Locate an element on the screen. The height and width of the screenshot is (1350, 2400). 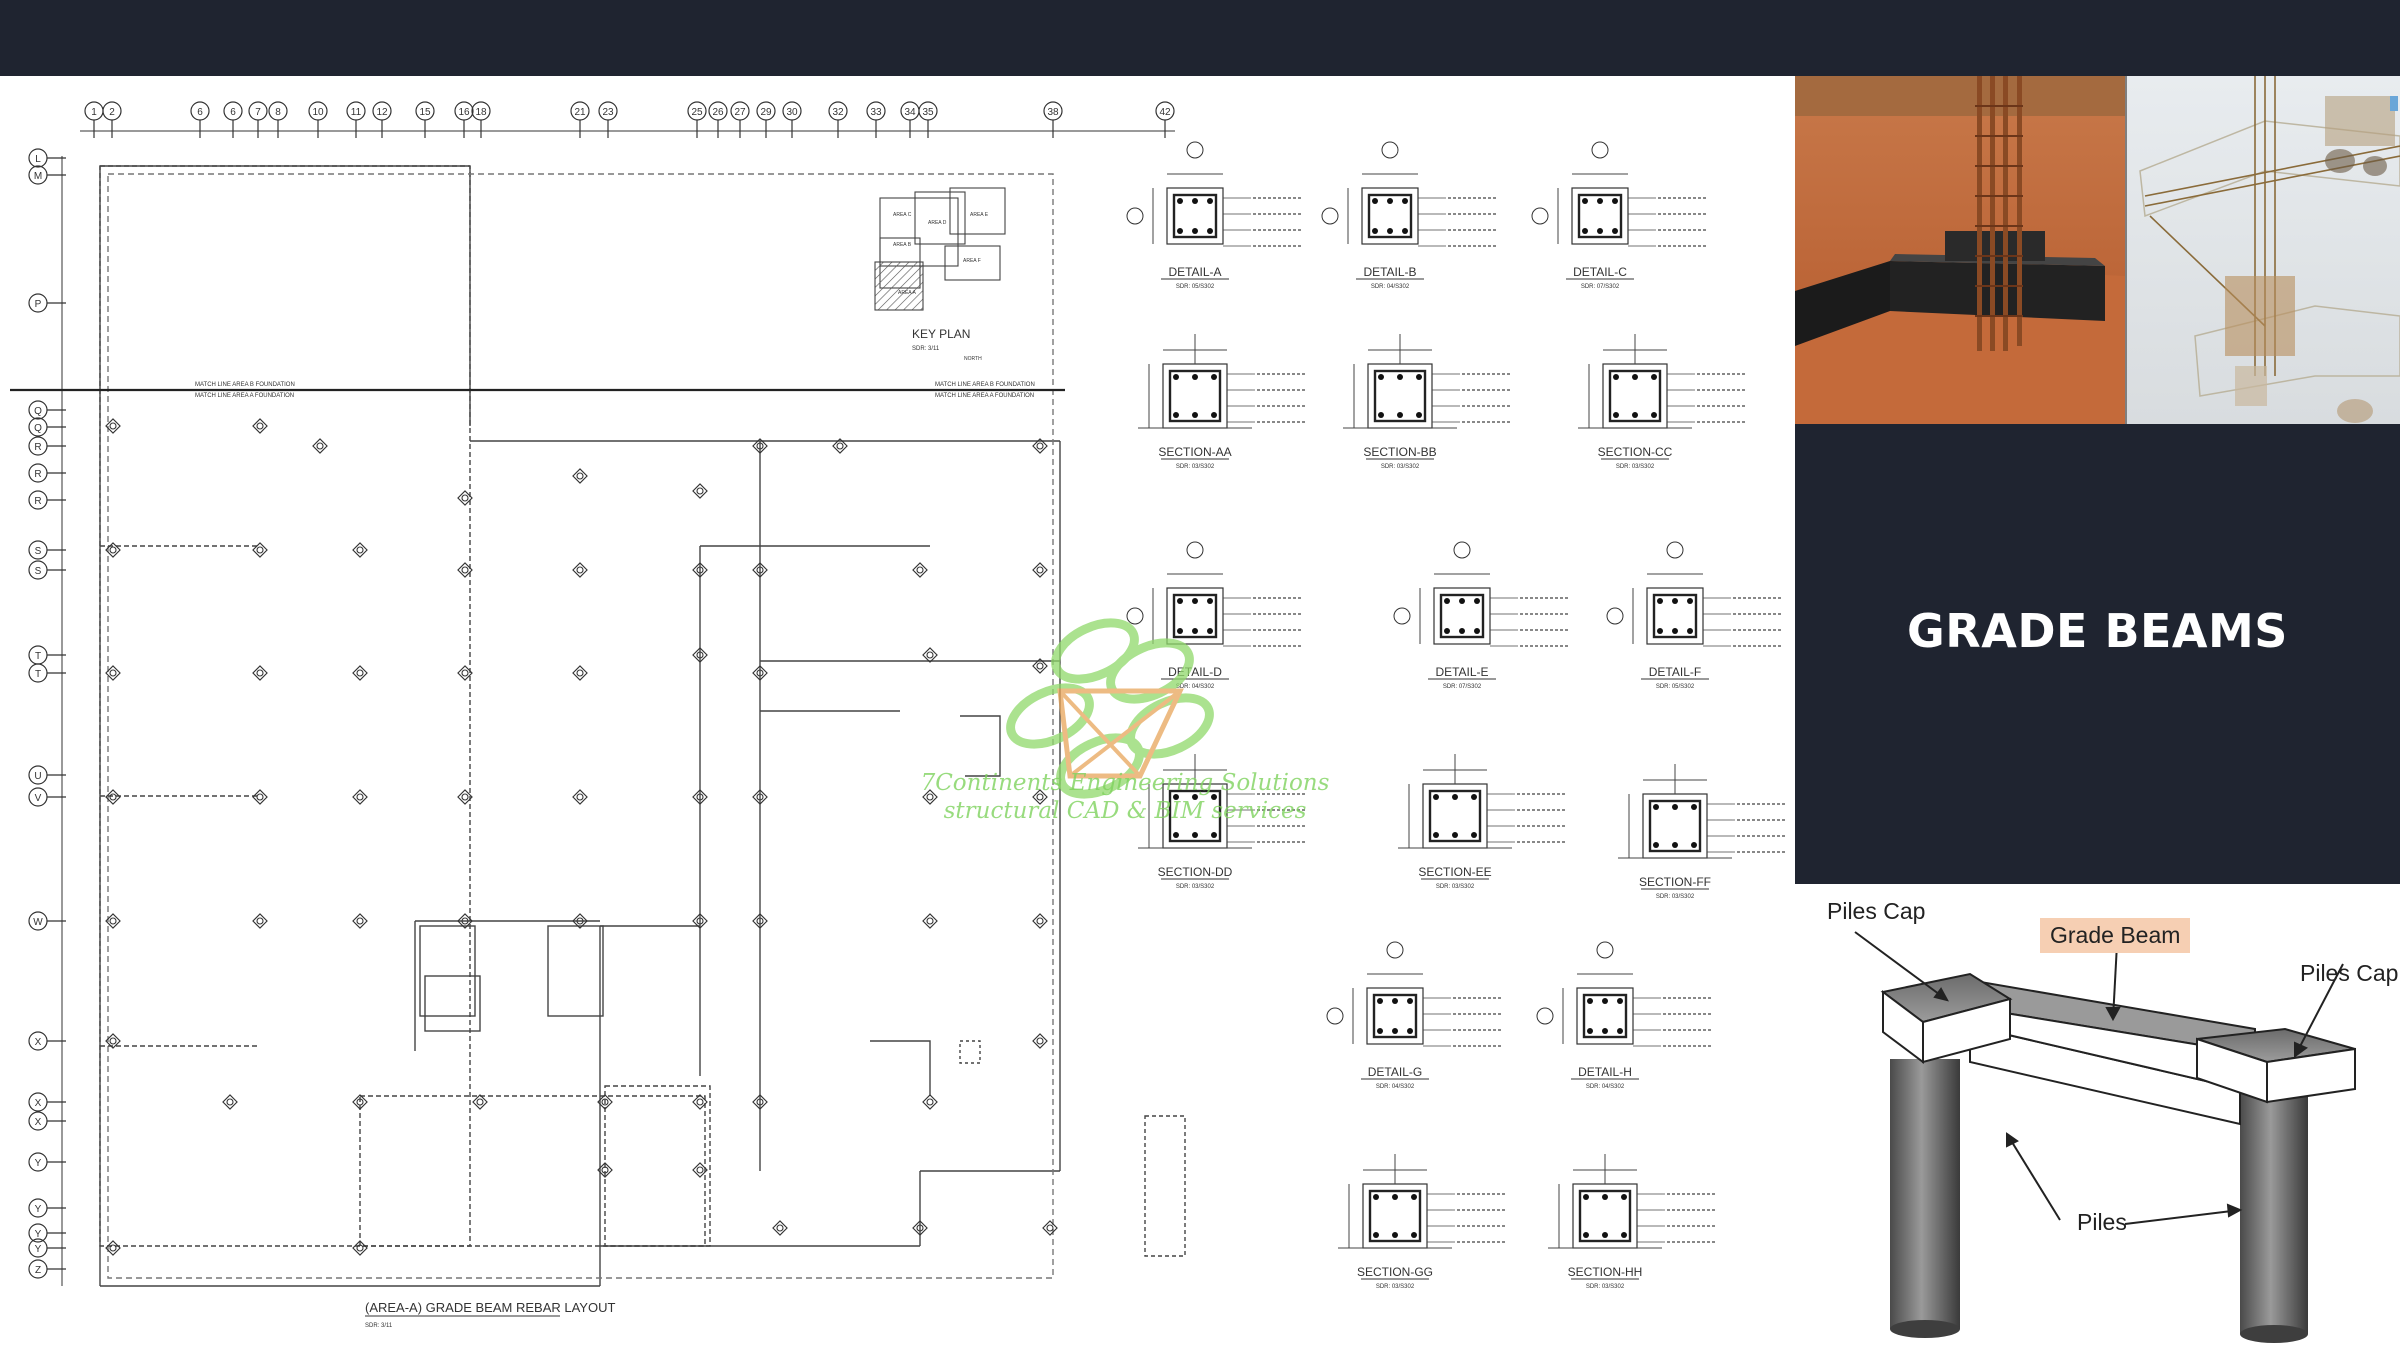
detail-title: DETAIL-G is located at coordinates (1395, 1072).